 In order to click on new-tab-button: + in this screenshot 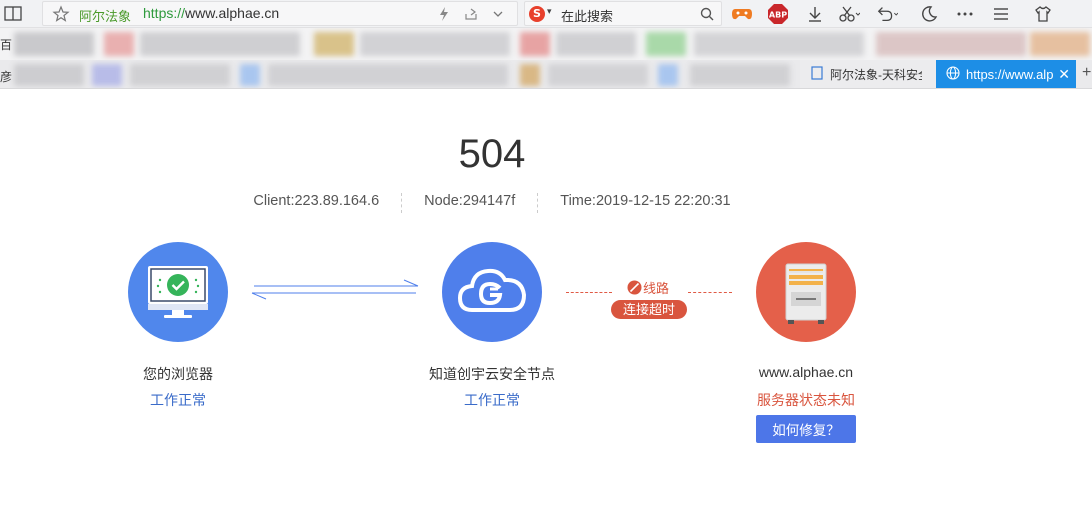, I will do `click(1086, 73)`.